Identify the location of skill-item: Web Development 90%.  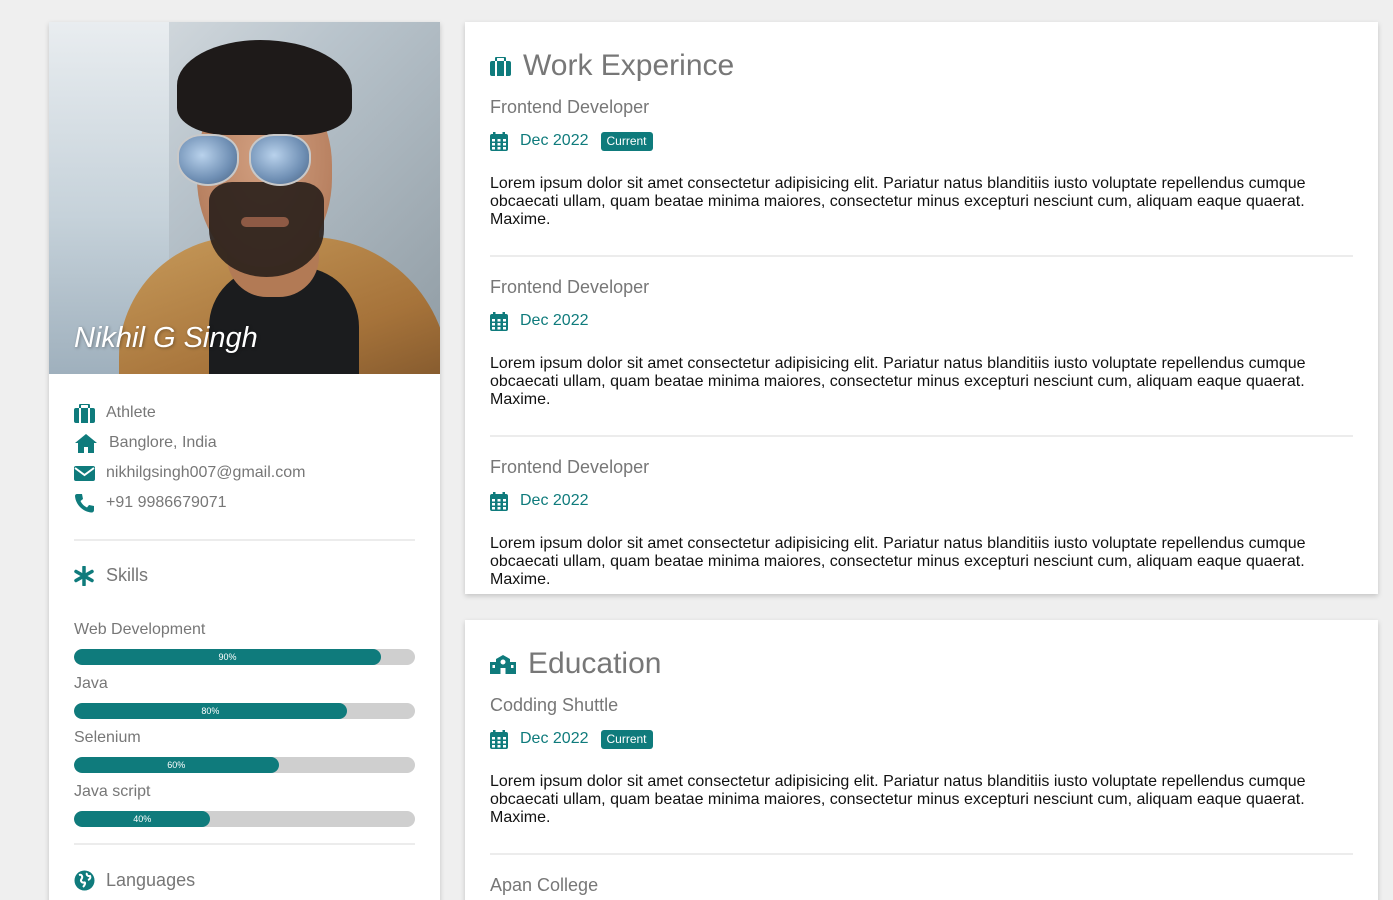
(244, 643).